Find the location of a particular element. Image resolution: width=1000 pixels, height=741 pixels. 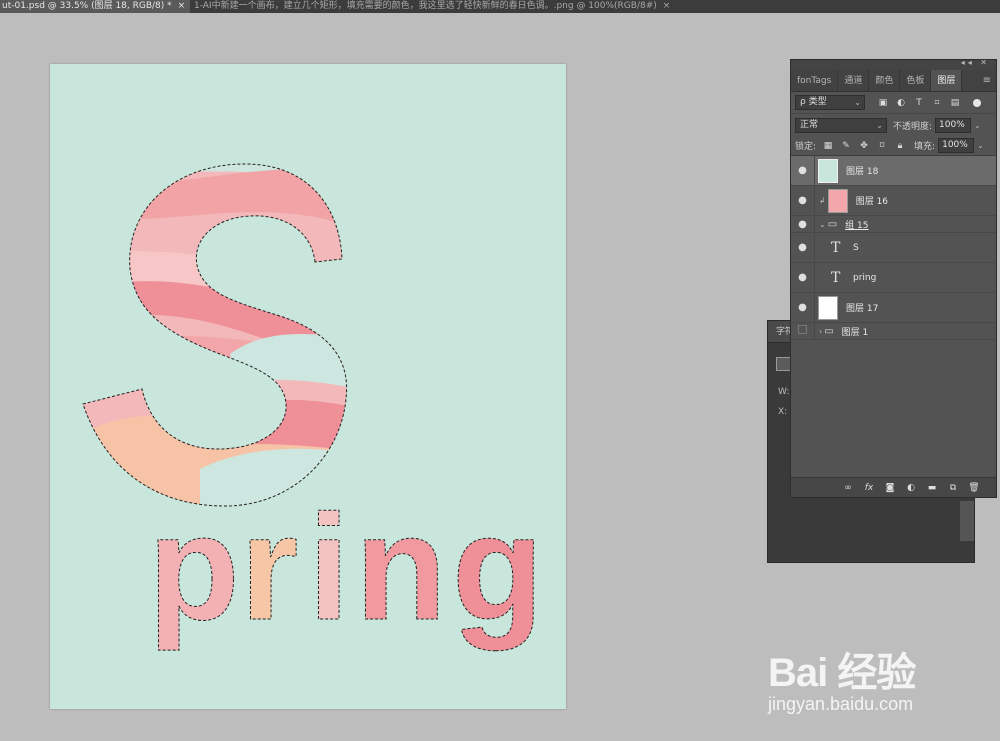

lock-brush-icon: ✎ is located at coordinates (846, 146).